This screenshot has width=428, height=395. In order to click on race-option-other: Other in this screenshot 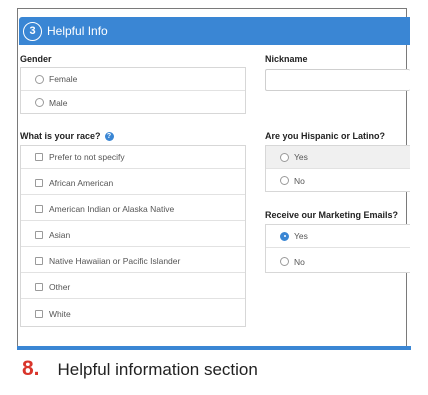, I will do `click(133, 287)`.